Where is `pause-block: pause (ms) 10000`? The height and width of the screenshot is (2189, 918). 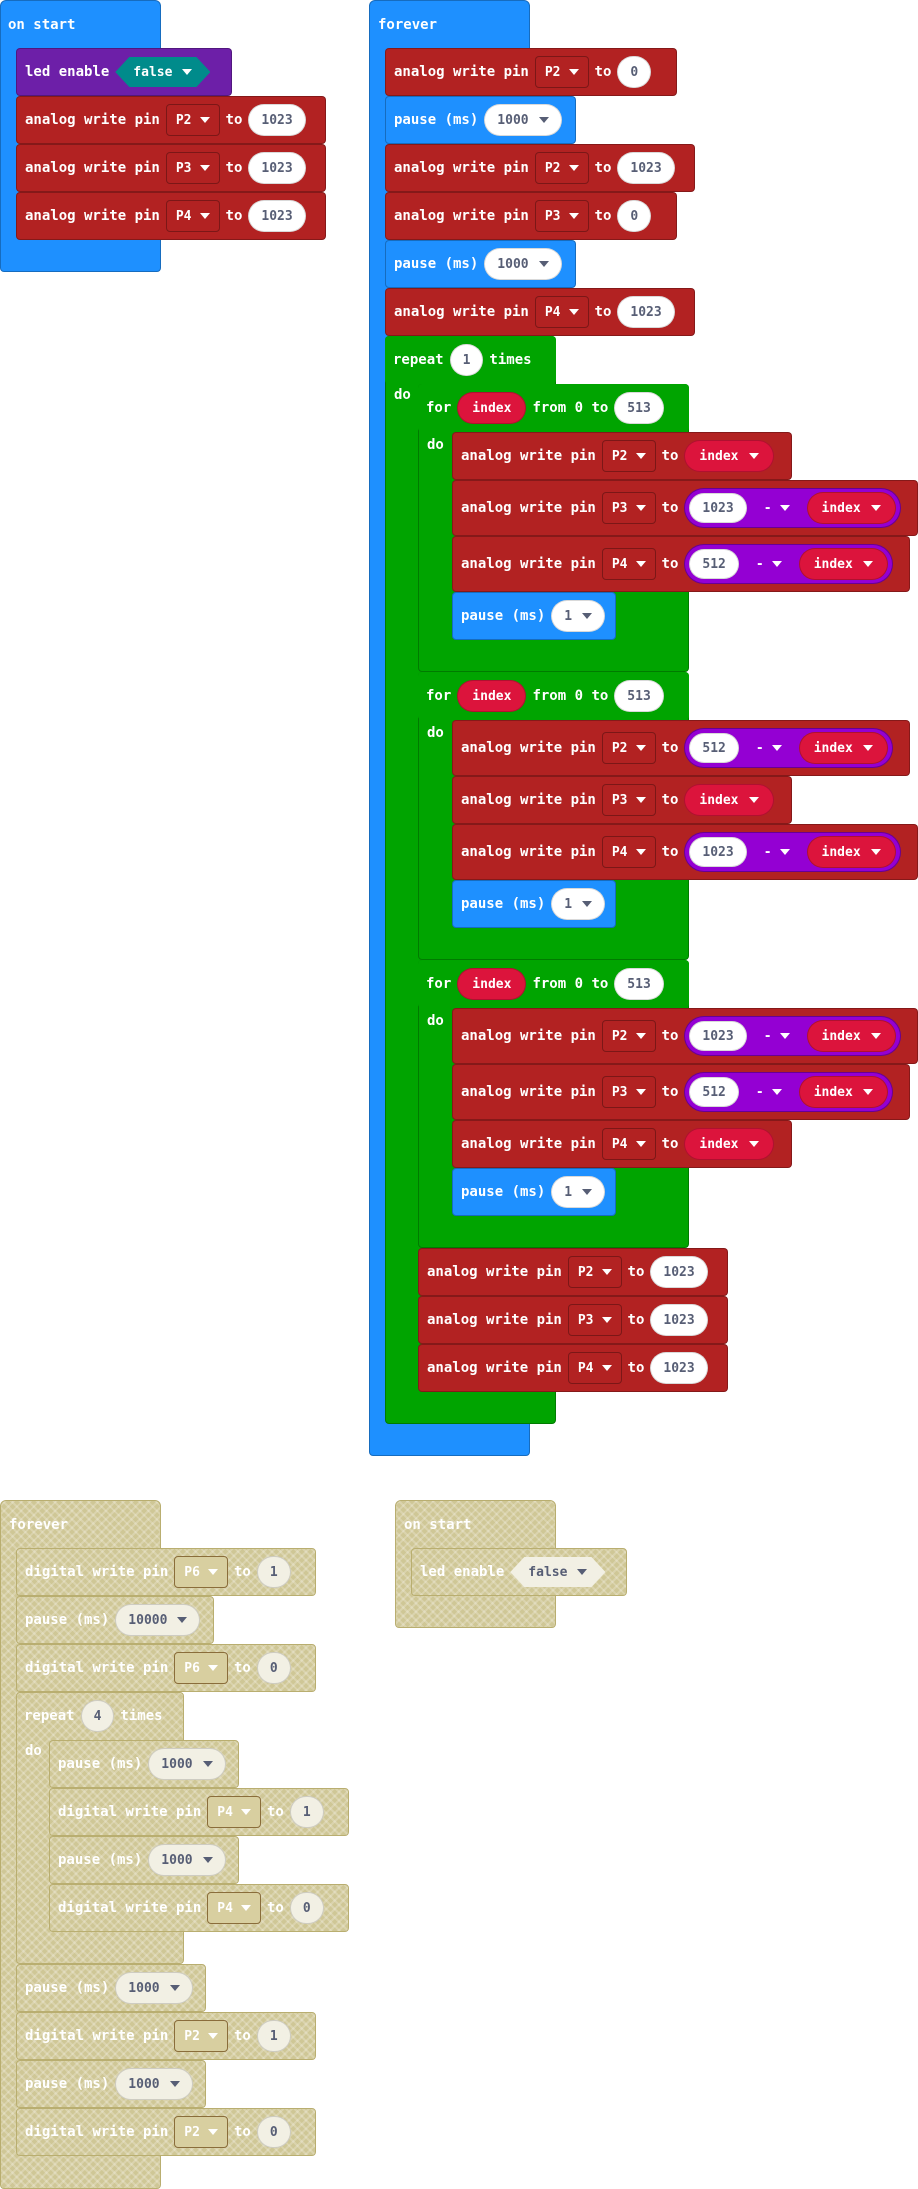 pause-block: pause (ms) 10000 is located at coordinates (115, 1620).